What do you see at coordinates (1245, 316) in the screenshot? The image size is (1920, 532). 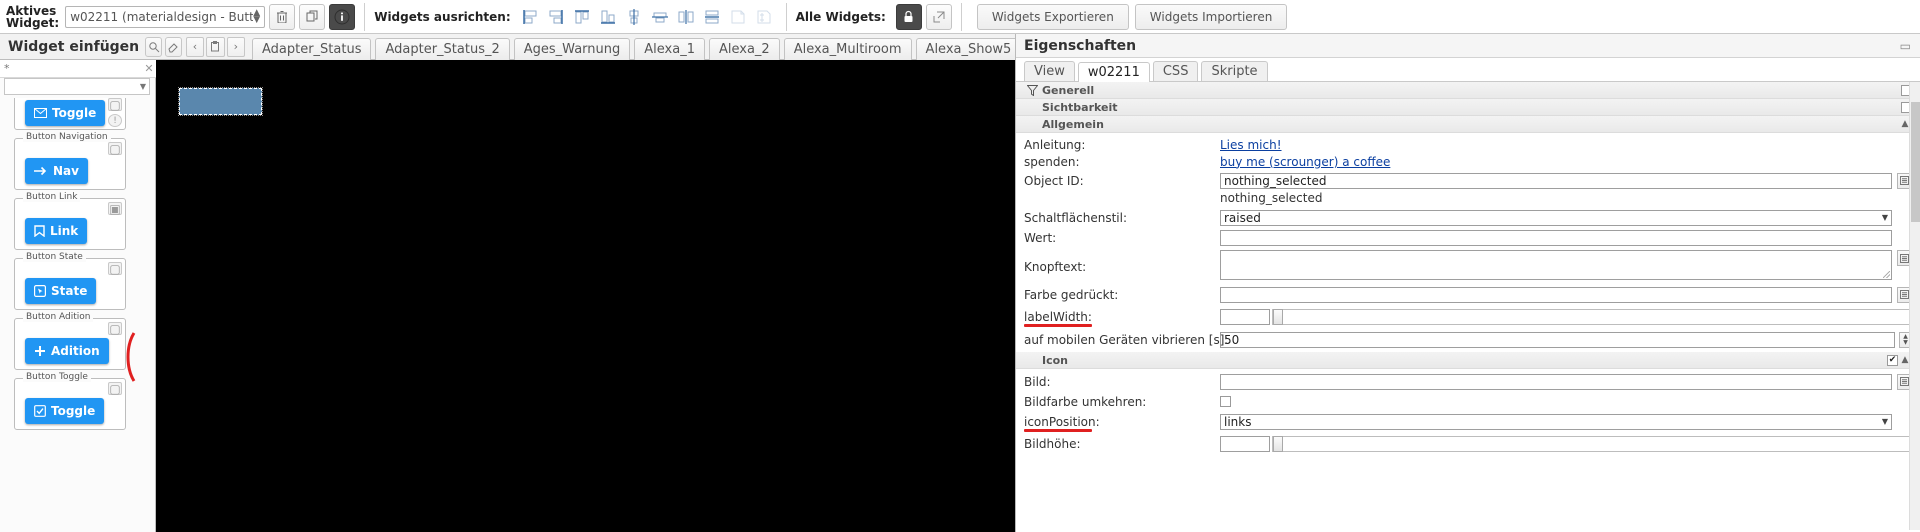 I see `input-labelwidth` at bounding box center [1245, 316].